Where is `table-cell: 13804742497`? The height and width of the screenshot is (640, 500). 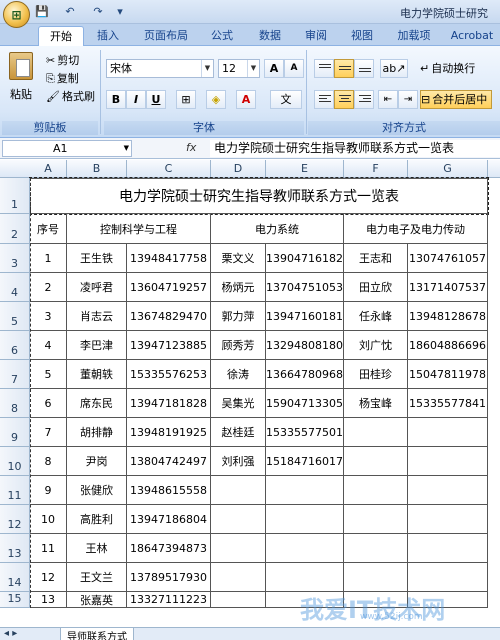
table-cell: 13804742497 is located at coordinates (169, 461).